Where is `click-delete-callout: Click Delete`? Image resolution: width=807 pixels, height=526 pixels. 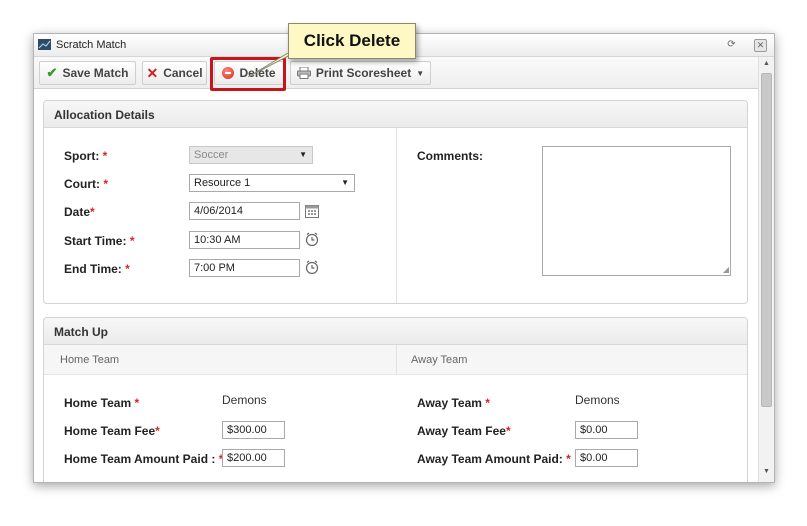 click-delete-callout: Click Delete is located at coordinates (352, 41).